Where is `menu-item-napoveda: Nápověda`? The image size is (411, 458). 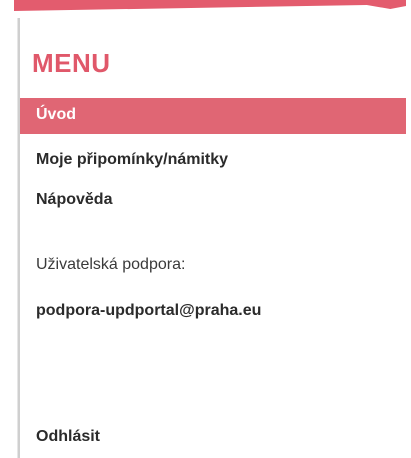 menu-item-napoveda: Nápověda is located at coordinates (213, 200).